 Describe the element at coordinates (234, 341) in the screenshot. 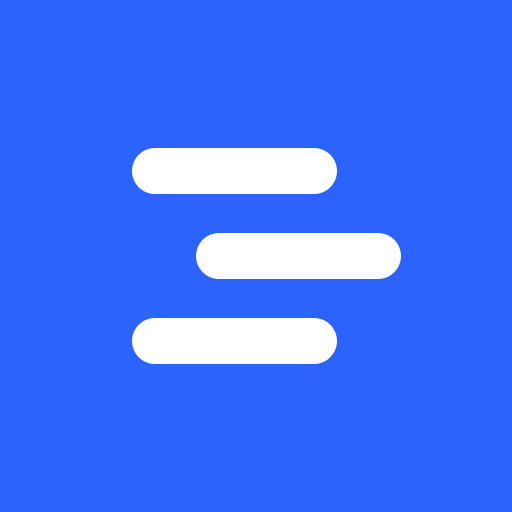

I see `logo-bar-bottom` at that location.